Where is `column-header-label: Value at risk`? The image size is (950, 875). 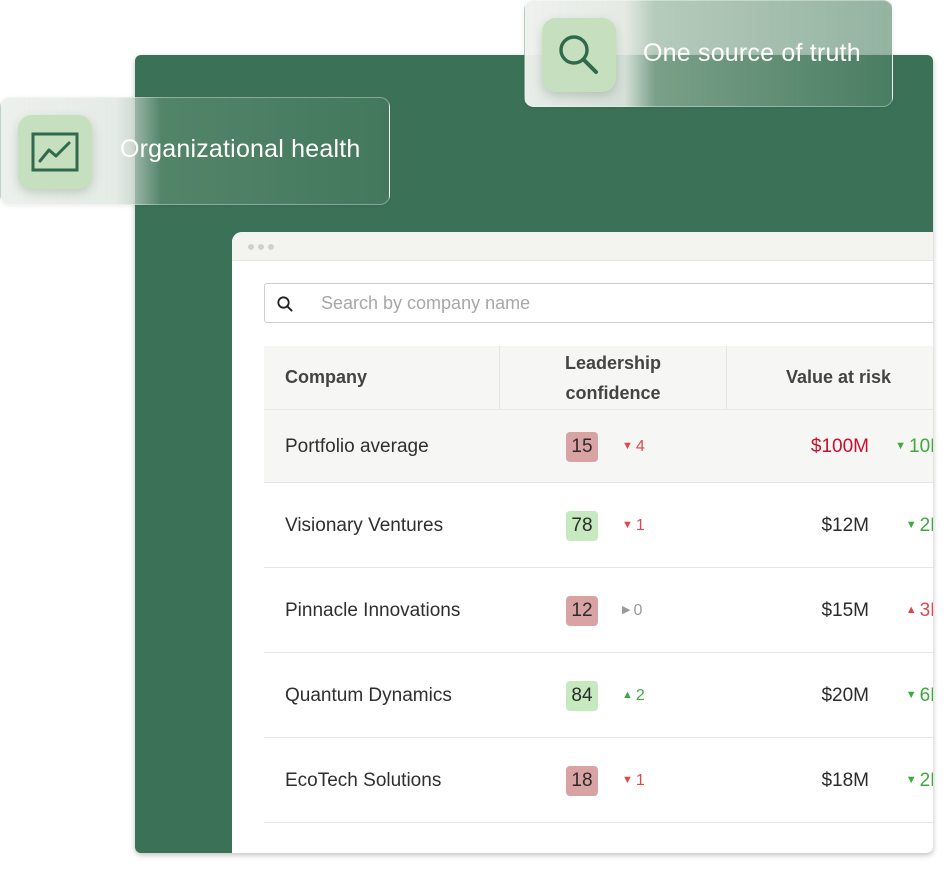 column-header-label: Value at risk is located at coordinates (839, 377).